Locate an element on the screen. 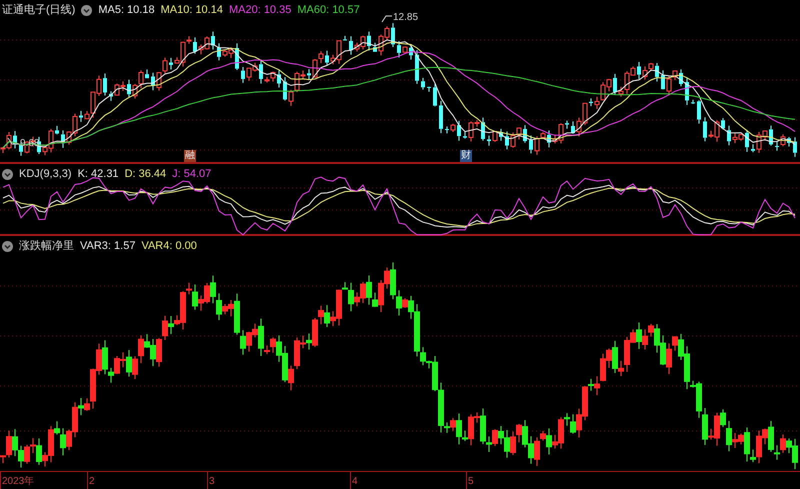  chart-title: 涨跌幅净里 is located at coordinates (46, 246).